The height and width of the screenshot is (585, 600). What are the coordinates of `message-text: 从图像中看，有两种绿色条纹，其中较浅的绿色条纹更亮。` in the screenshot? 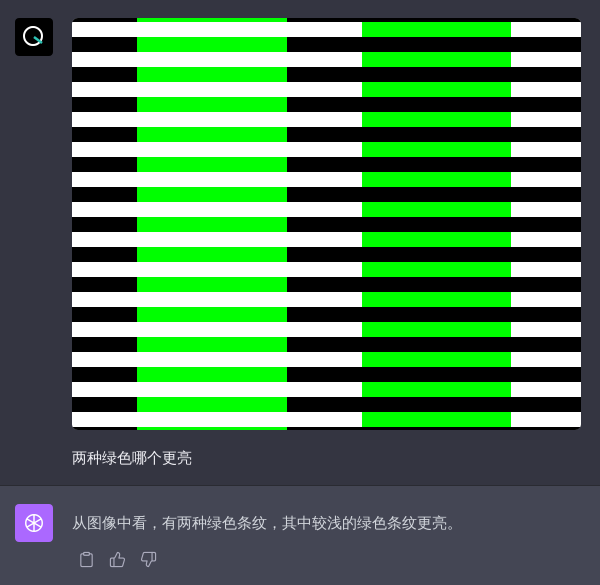 It's located at (267, 523).